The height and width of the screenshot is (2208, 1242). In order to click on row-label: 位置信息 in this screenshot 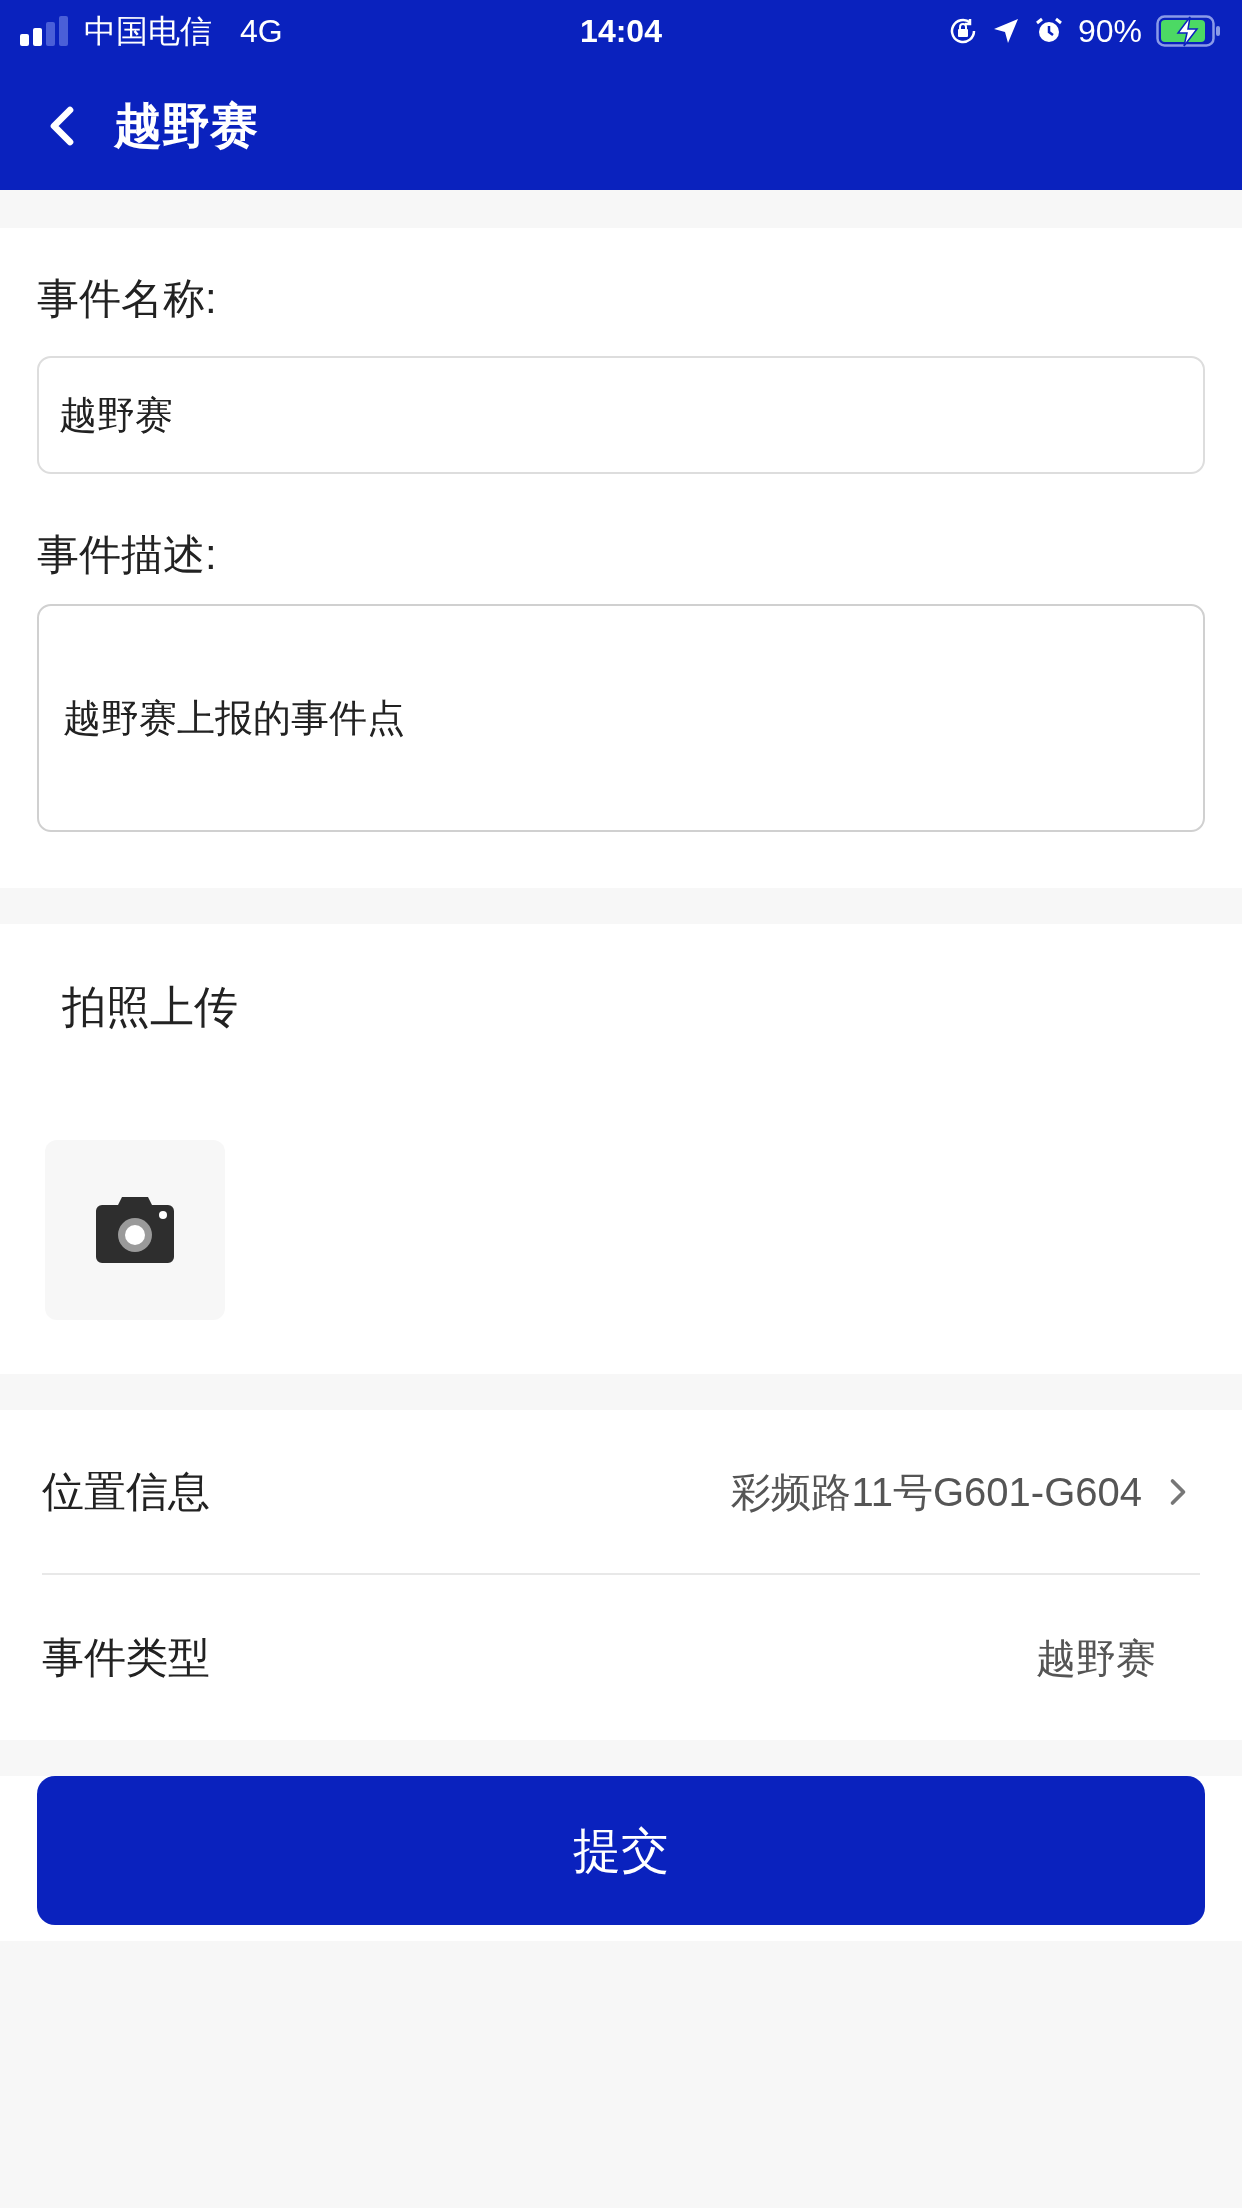, I will do `click(126, 1492)`.